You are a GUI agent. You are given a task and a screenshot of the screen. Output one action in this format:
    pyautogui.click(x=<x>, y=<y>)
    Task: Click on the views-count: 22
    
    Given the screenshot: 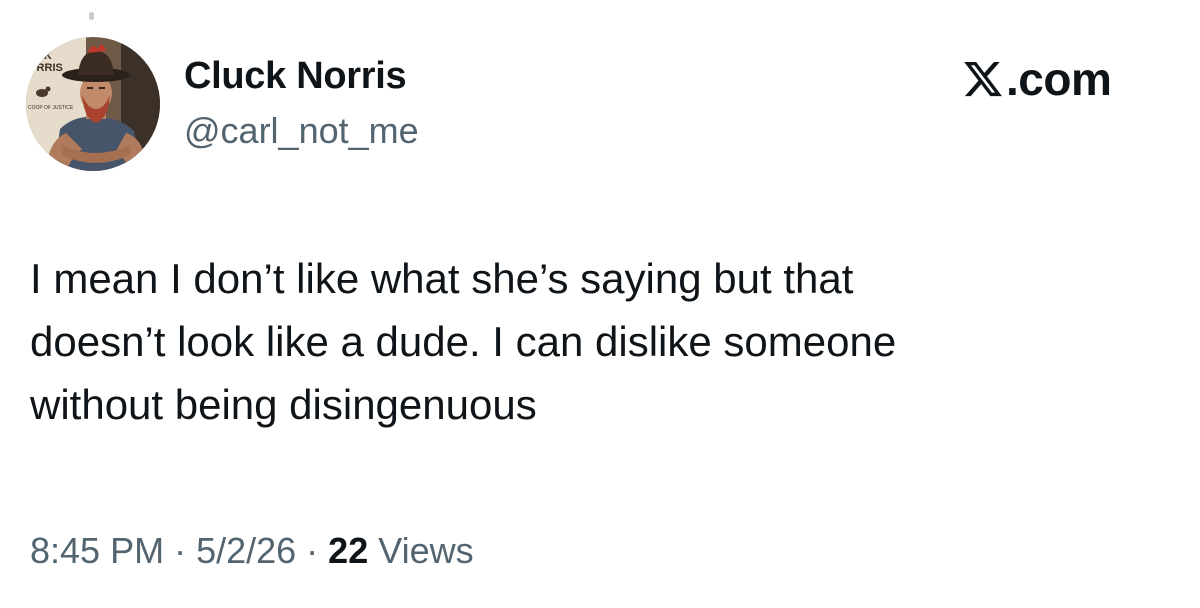 What is the action you would take?
    pyautogui.click(x=348, y=551)
    